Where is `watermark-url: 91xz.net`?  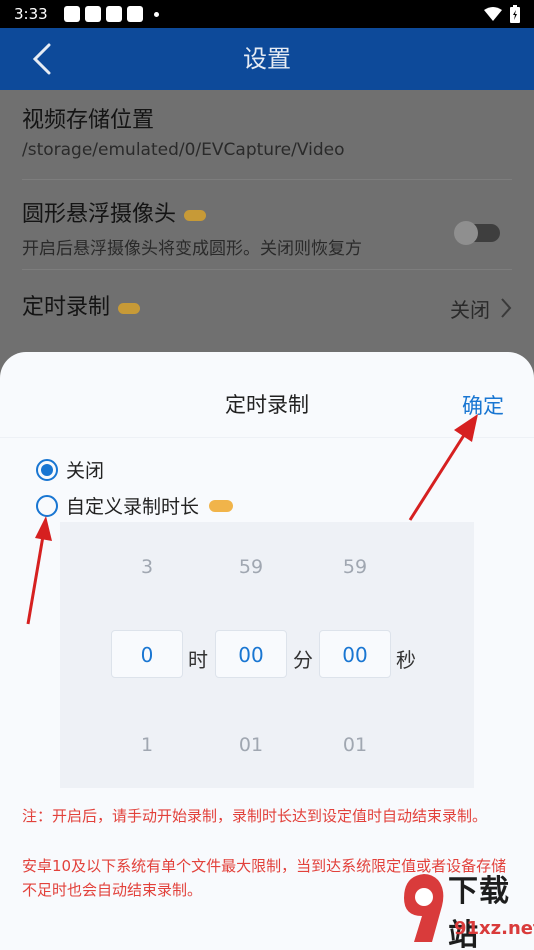
watermark-url: 91xz.net is located at coordinates (494, 928).